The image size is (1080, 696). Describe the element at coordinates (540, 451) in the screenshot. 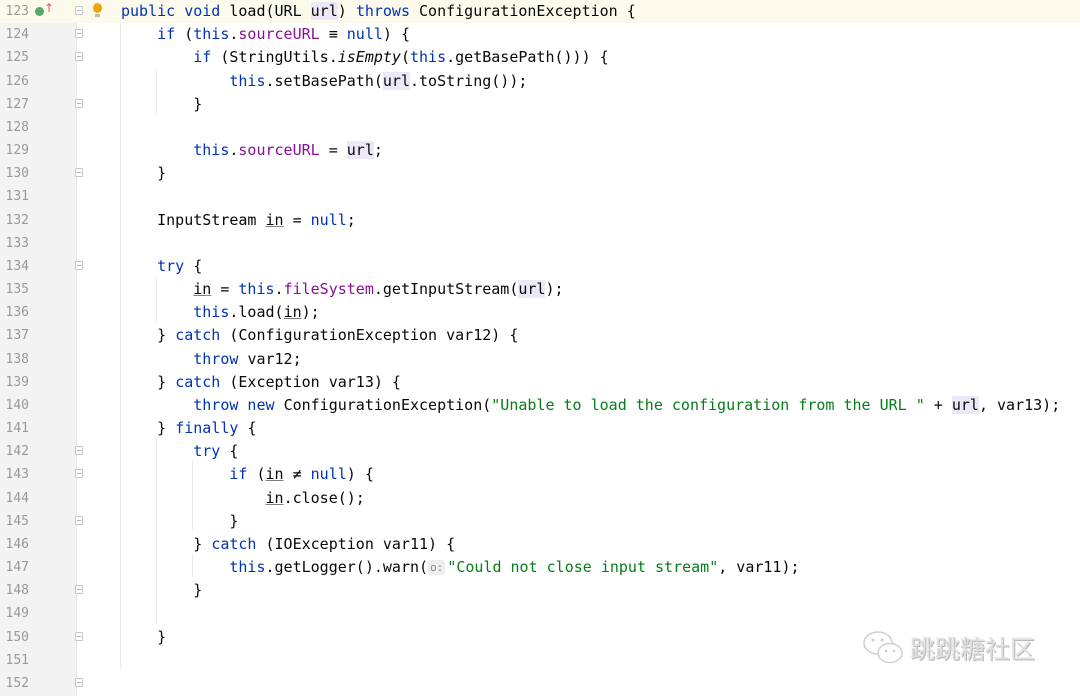

I see `code-line: 142 try {` at that location.